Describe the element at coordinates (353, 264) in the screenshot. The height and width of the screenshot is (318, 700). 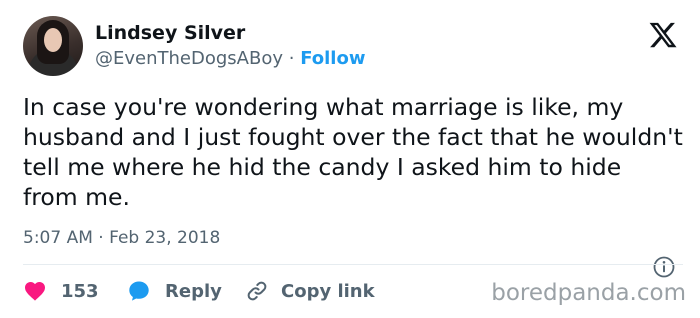
I see `divider` at that location.